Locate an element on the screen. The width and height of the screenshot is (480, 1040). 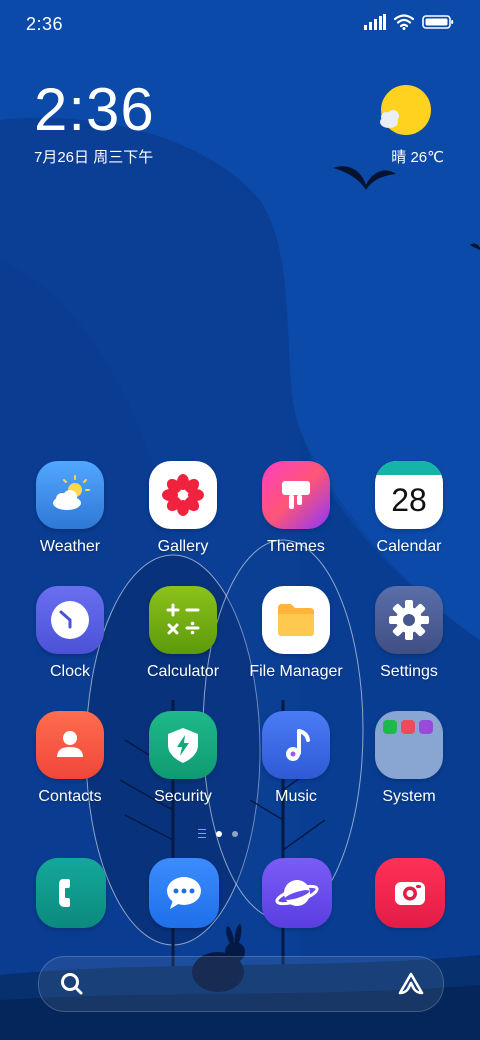
status-icons is located at coordinates (409, 22).